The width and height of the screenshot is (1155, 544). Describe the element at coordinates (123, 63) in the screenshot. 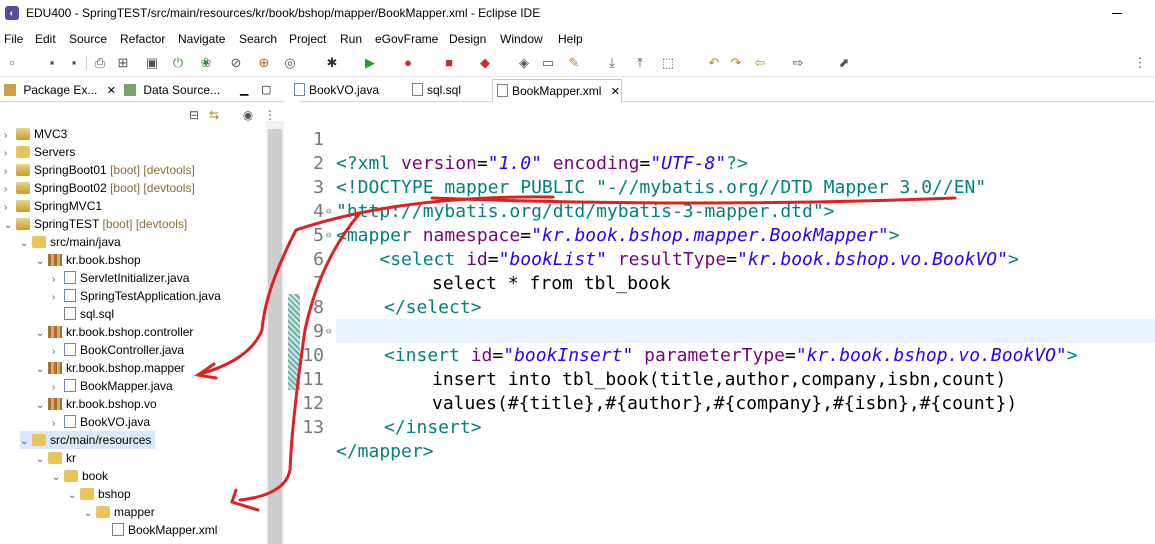

I see `open-type-icon: ⊞` at that location.